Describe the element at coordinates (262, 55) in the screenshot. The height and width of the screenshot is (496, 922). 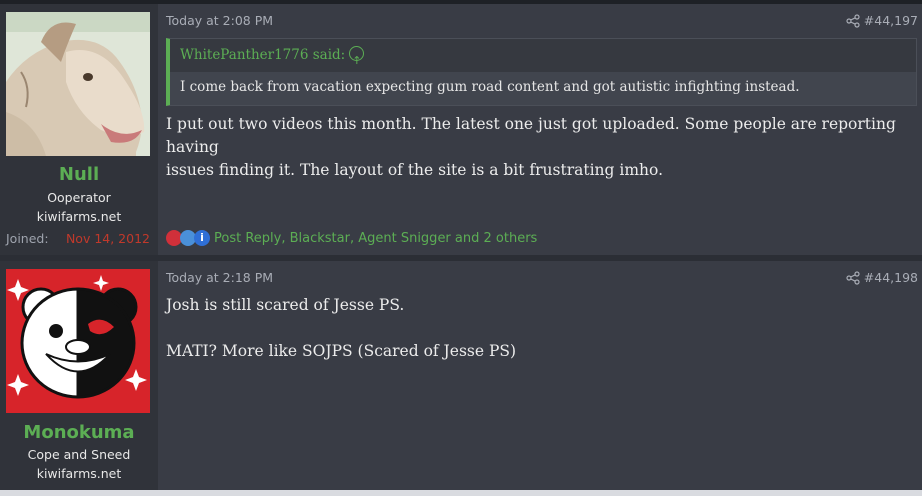
I see `quote-author: WhitePanther1776 said:` at that location.